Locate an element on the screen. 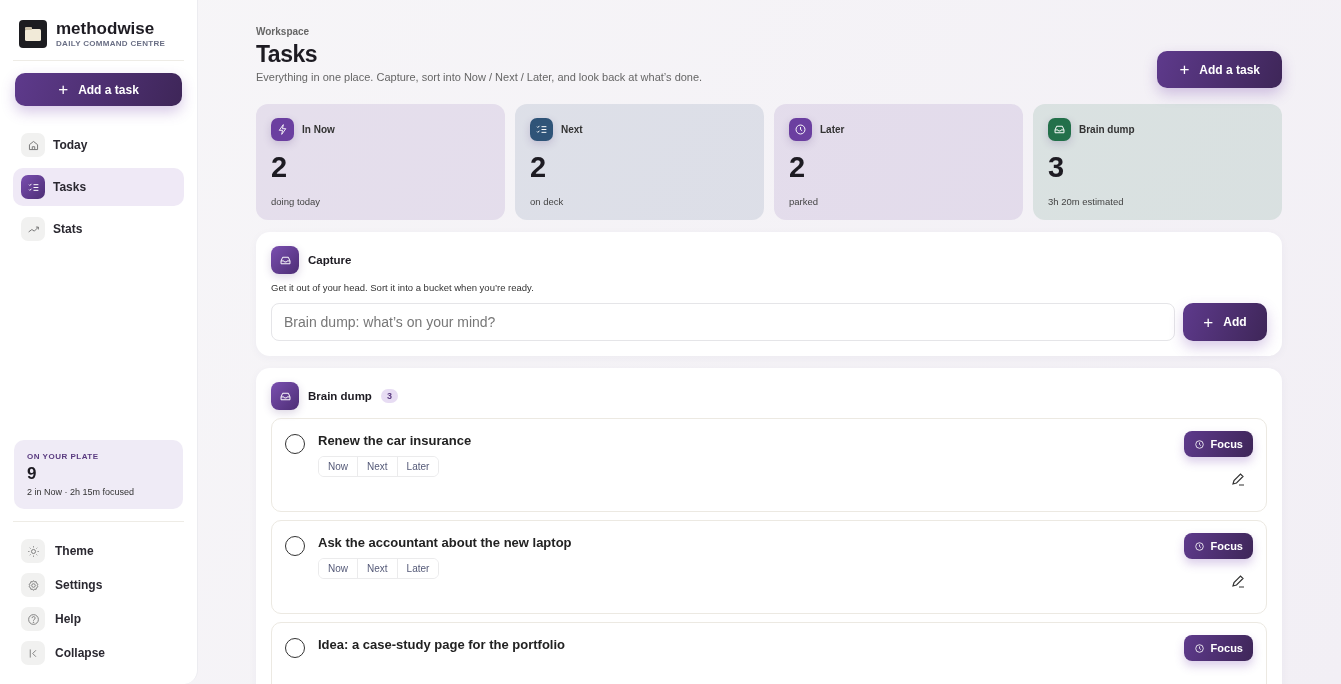 This screenshot has height=684, width=1341. footer-item: Help is located at coordinates (51, 619).